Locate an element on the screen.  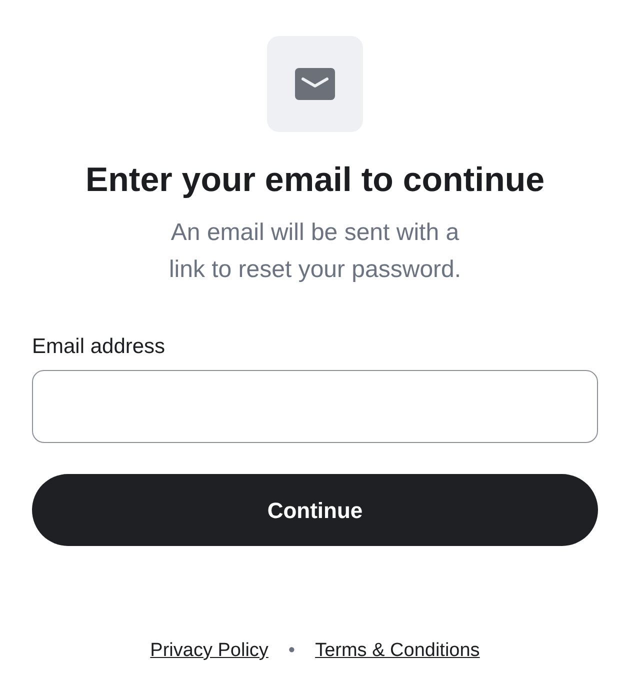
footer-link: Terms & Conditions is located at coordinates (397, 651).